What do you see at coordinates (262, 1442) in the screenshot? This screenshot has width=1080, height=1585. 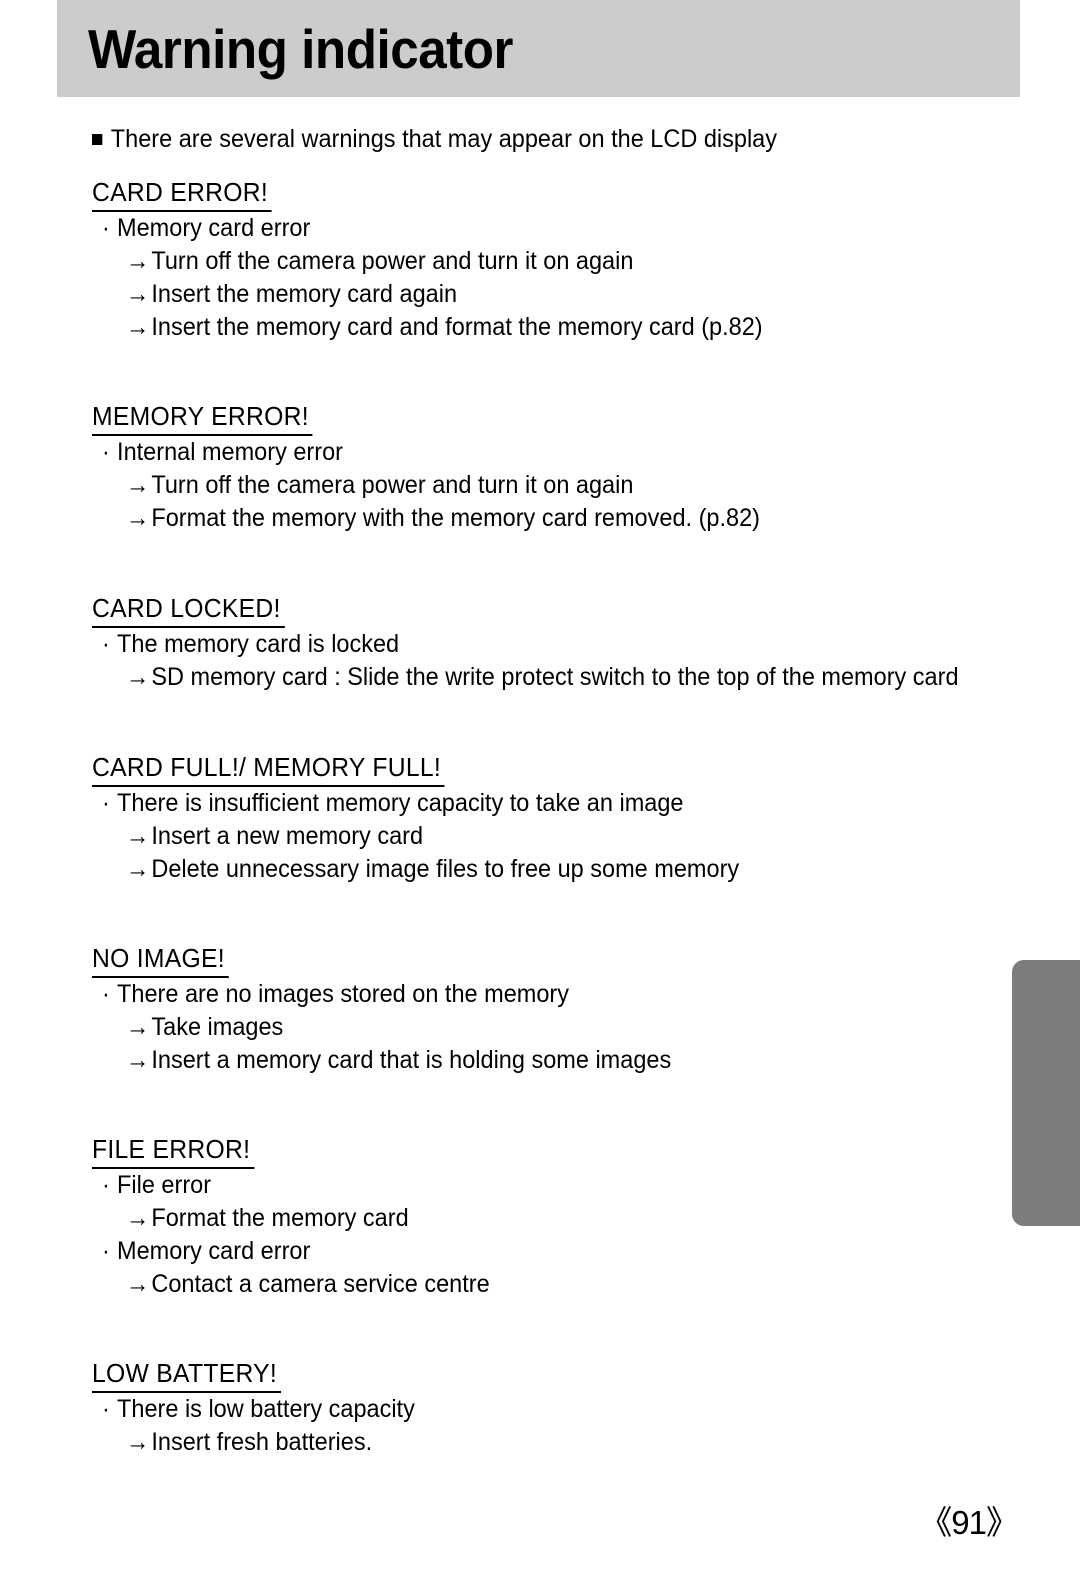 I see `section-action-text: Insert fresh batteries.` at bounding box center [262, 1442].